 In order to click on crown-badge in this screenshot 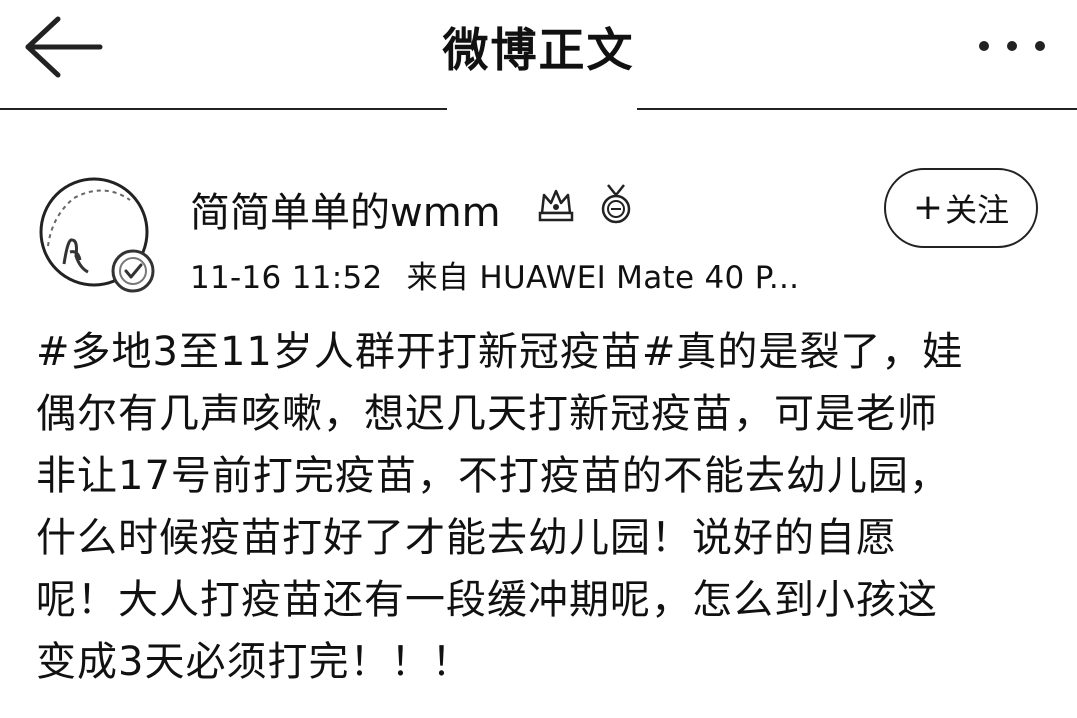, I will do `click(556, 204)`.